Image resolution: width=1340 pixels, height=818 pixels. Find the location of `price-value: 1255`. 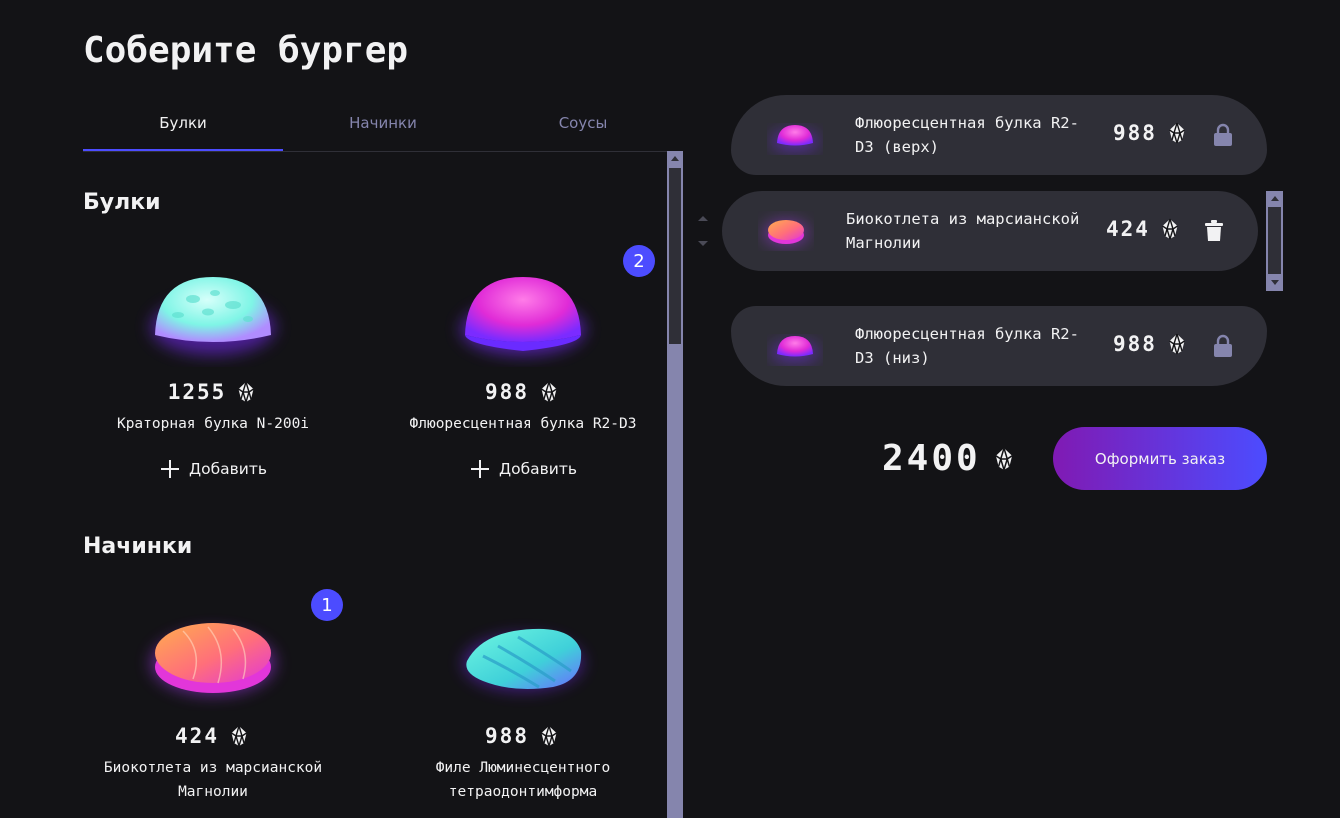

price-value: 1255 is located at coordinates (197, 392).